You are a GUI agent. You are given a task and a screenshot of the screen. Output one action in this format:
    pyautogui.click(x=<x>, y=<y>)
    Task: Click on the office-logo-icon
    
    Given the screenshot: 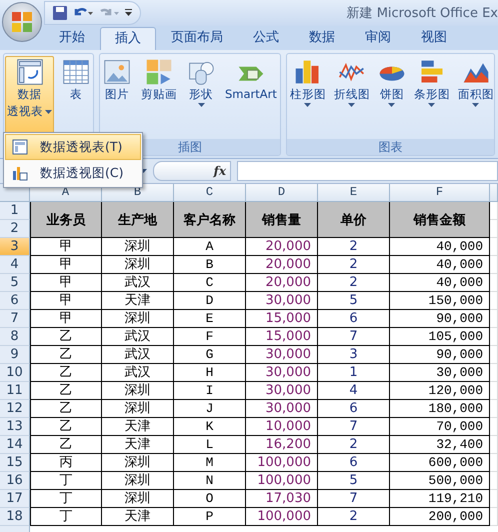 What is the action you would take?
    pyautogui.click(x=22, y=22)
    